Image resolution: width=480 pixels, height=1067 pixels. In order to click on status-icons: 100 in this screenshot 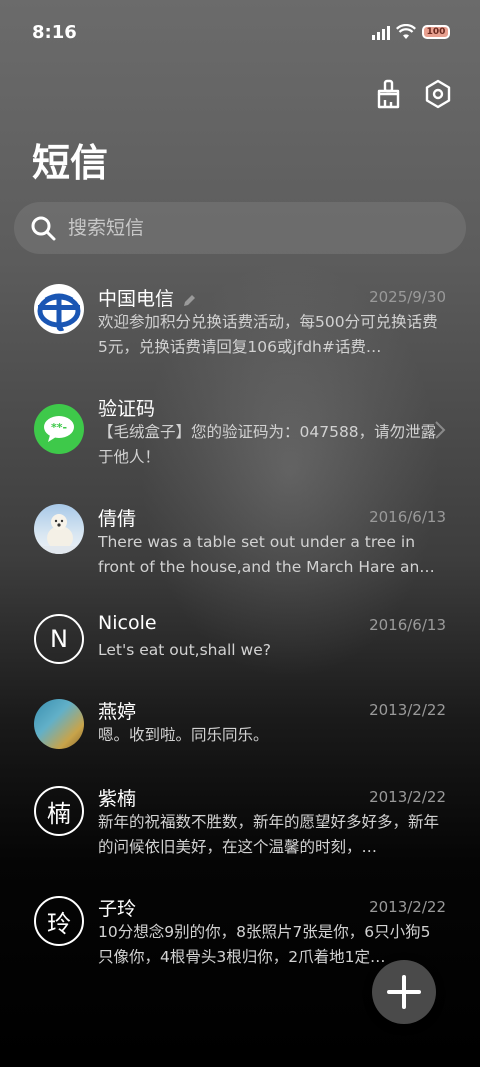, I will do `click(411, 32)`.